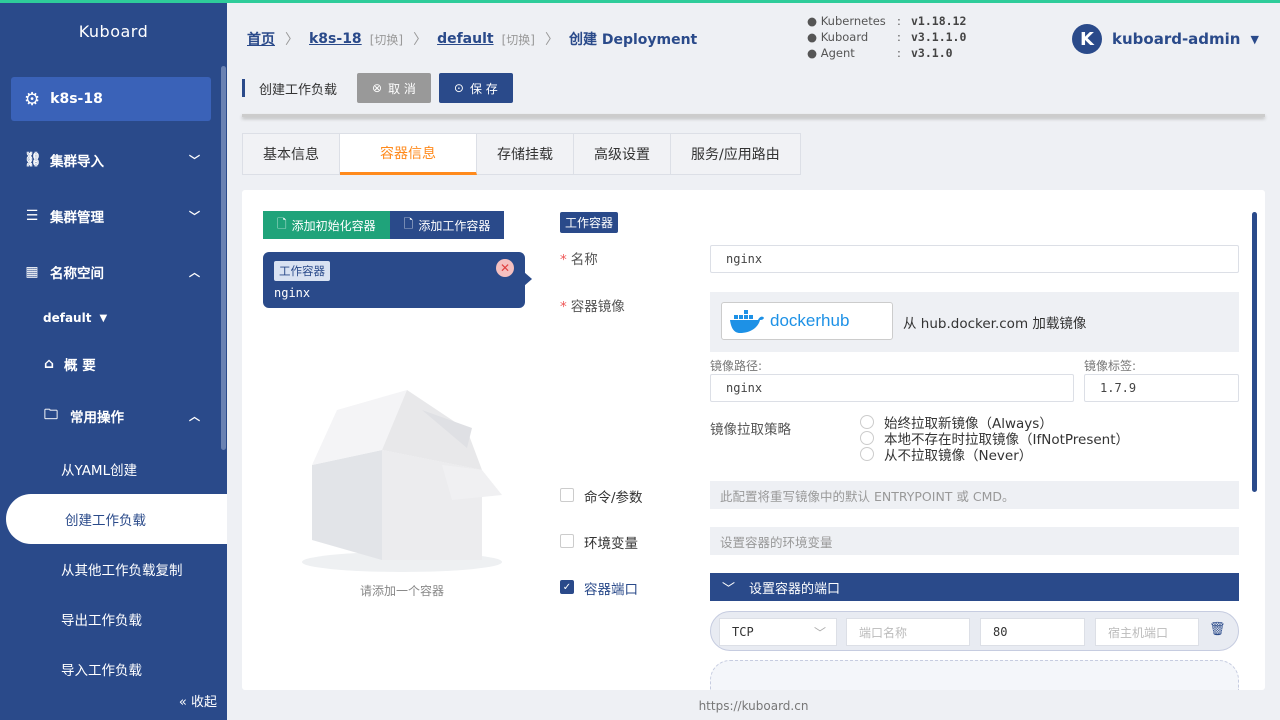 This screenshot has height=720, width=1280. I want to click on docker-hub-text: 从 hub.docker.com 加载镜像, so click(995, 324).